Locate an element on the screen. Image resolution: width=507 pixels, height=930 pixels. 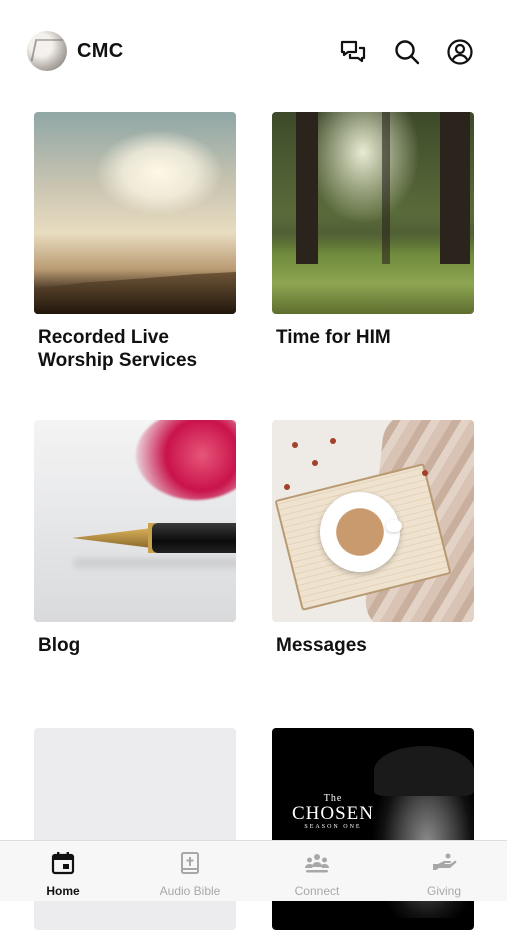
card-time-for-him: Time for HIM is located at coordinates (373, 230).